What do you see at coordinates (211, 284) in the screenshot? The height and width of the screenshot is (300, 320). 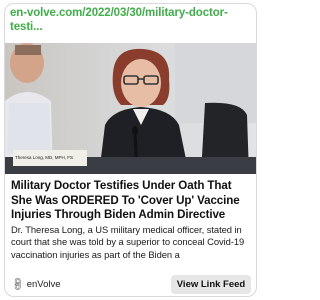 I see `view-link-feed-button: View Link Feed` at bounding box center [211, 284].